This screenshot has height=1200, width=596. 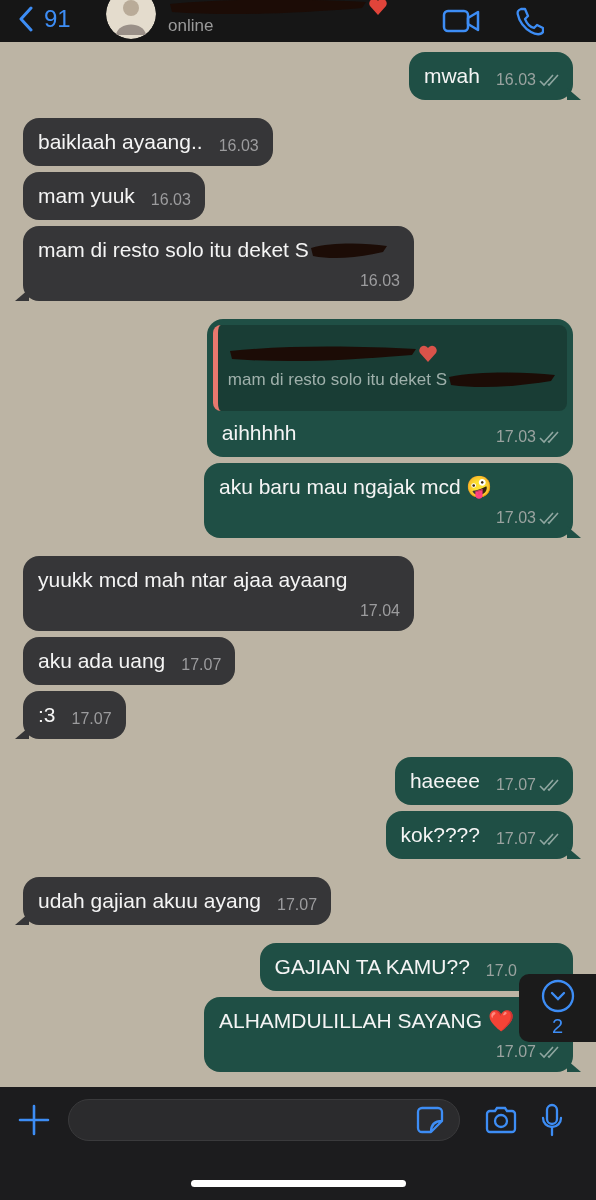 I want to click on message-text: mwah, so click(x=451, y=75).